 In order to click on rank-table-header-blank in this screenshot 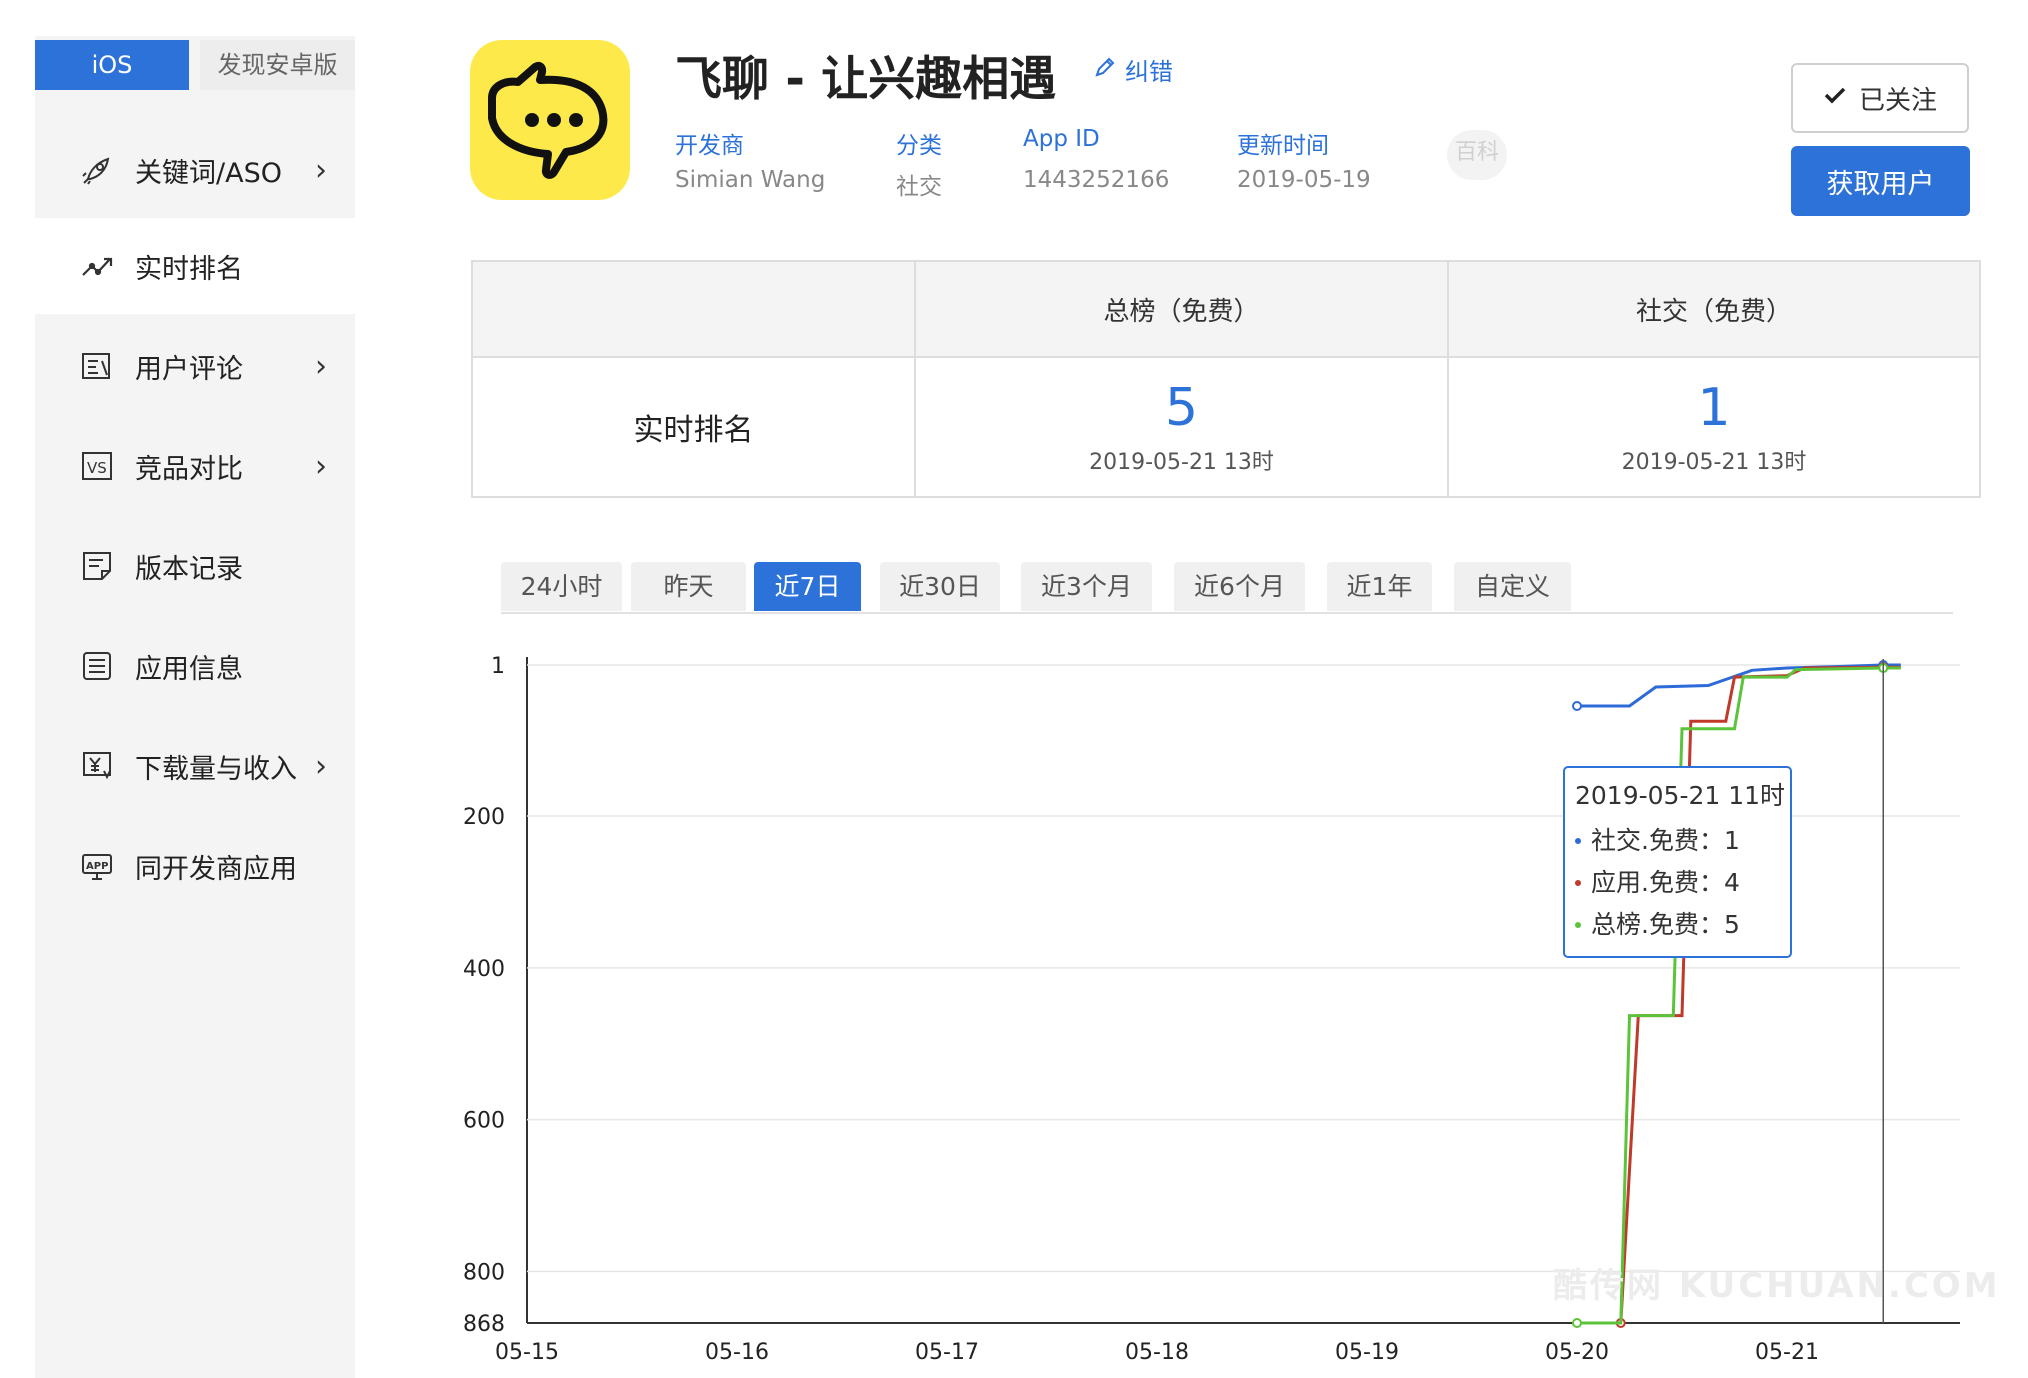, I will do `click(693, 310)`.